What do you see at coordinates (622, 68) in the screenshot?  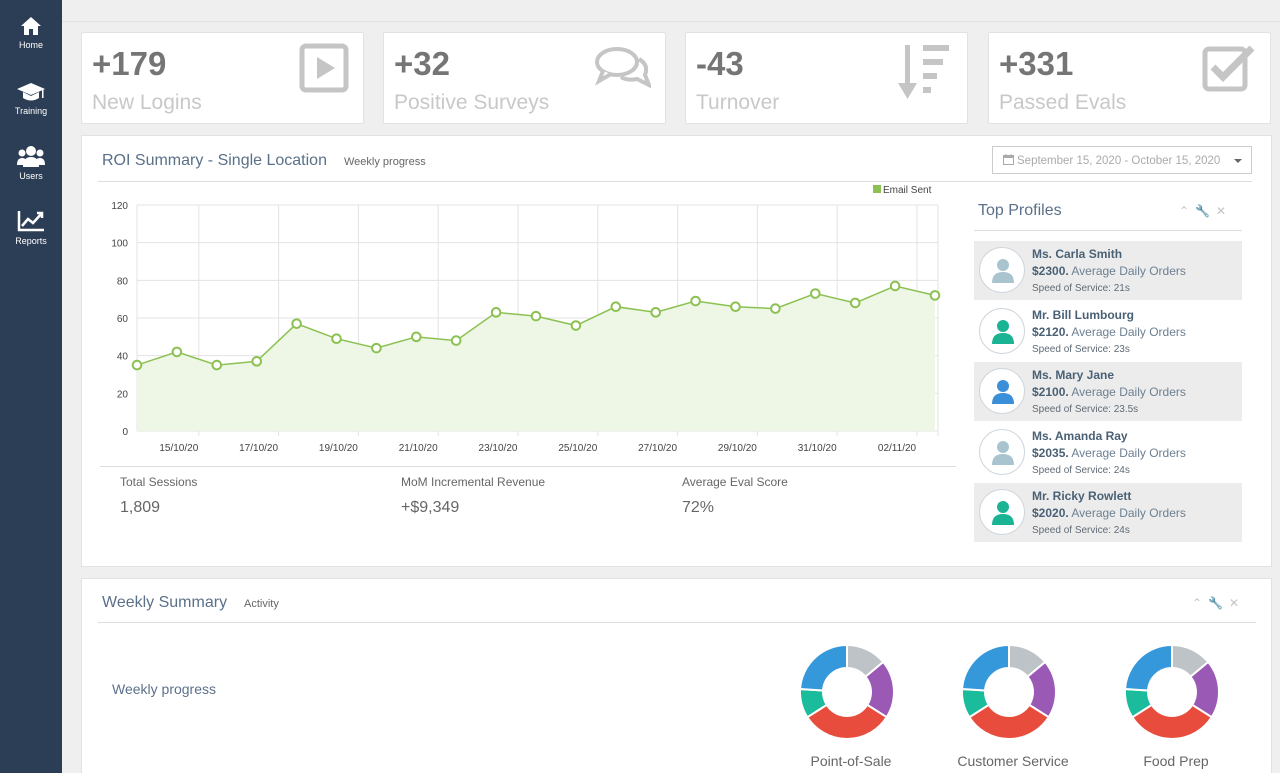 I see `comments-icon` at bounding box center [622, 68].